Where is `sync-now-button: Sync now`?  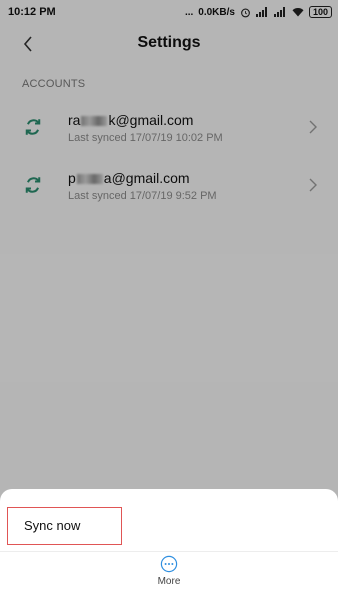
sync-now-button: Sync now is located at coordinates (64, 526).